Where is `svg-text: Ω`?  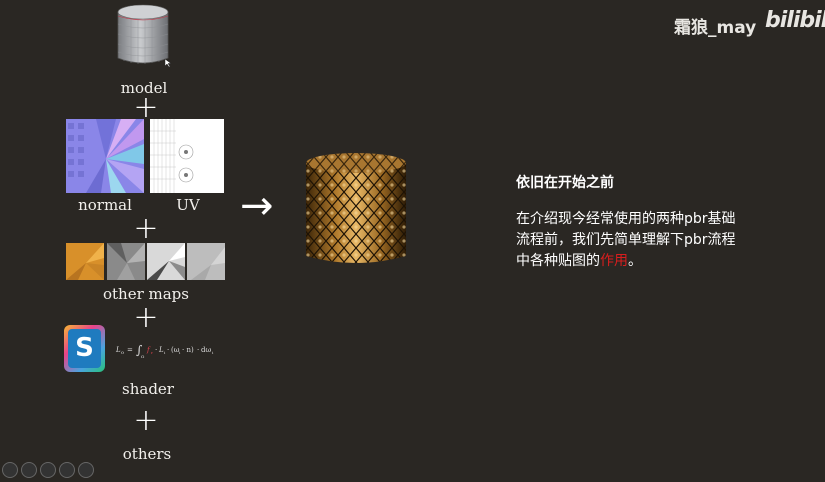
svg-text: Ω is located at coordinates (143, 356).